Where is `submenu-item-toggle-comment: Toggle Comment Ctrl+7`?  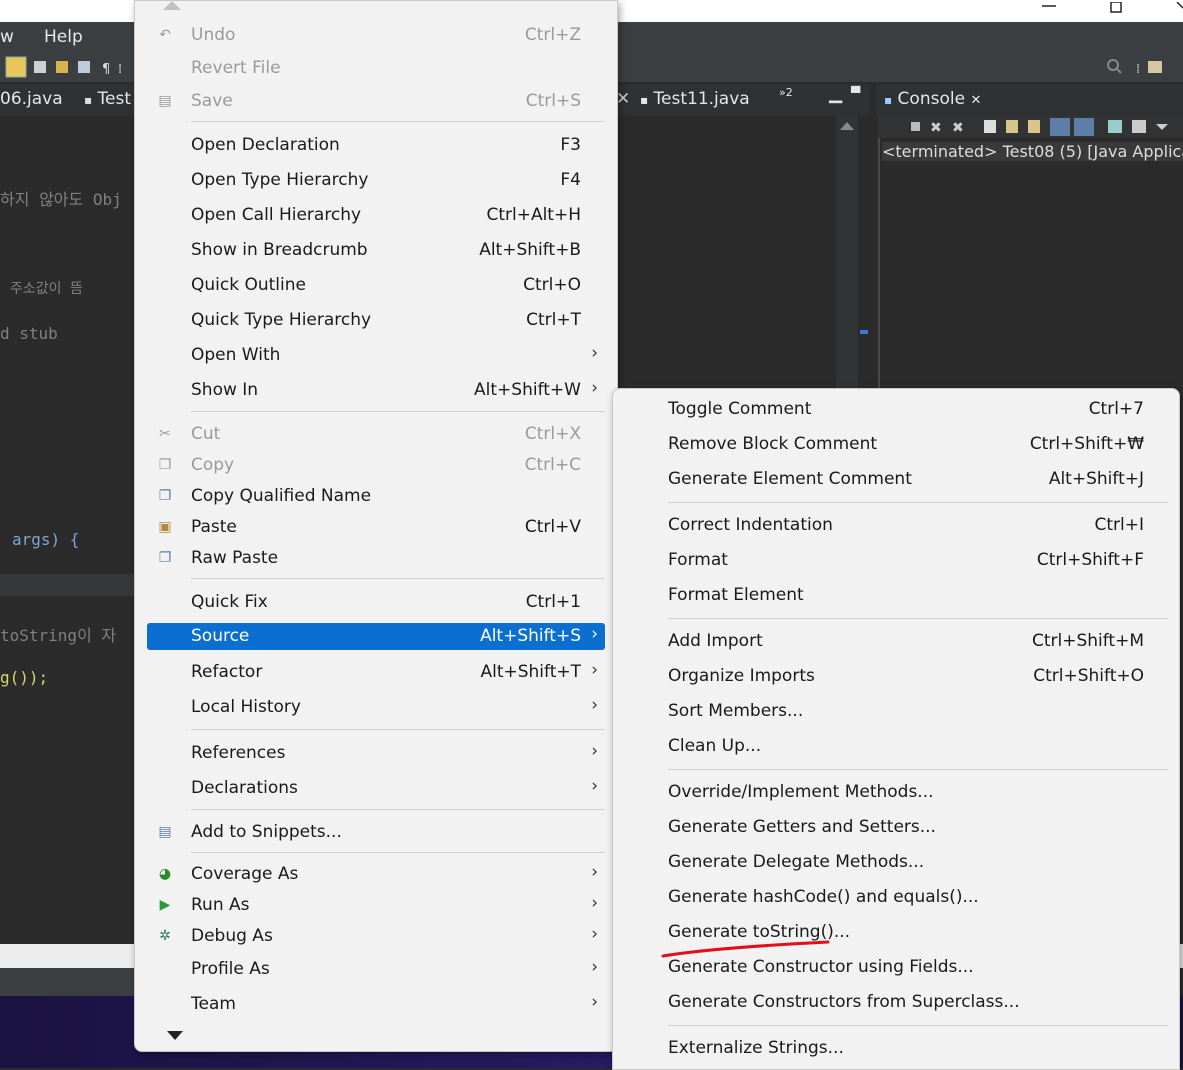 submenu-item-toggle-comment: Toggle Comment Ctrl+7 is located at coordinates (896, 411).